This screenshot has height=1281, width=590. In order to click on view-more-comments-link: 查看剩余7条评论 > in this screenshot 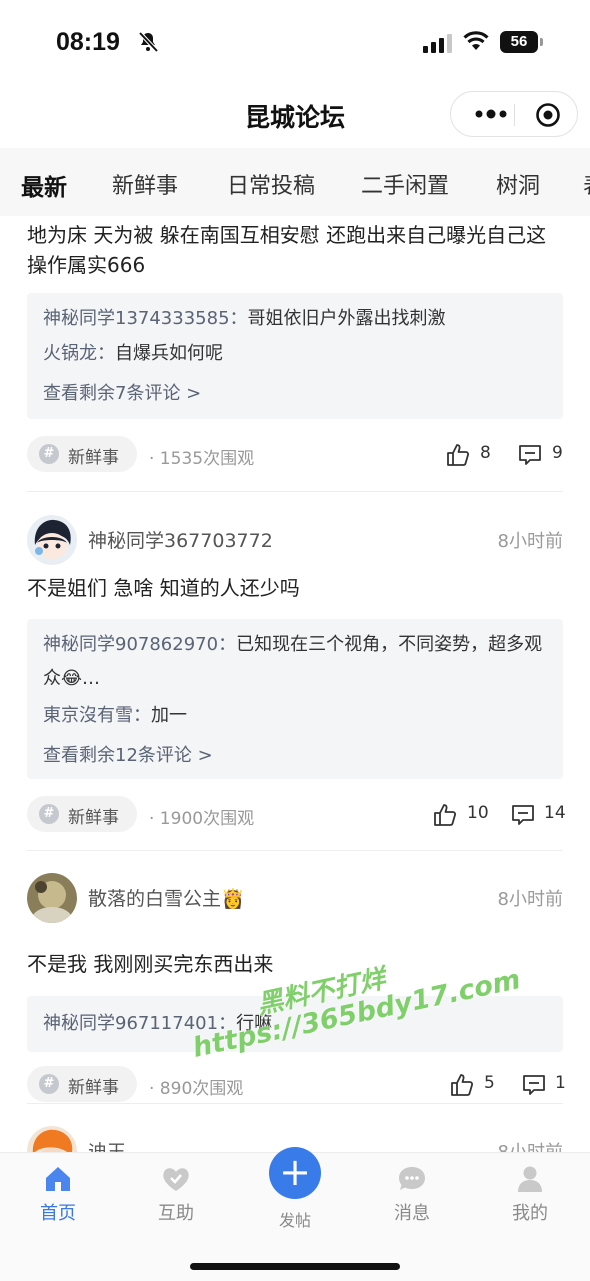, I will do `click(122, 392)`.